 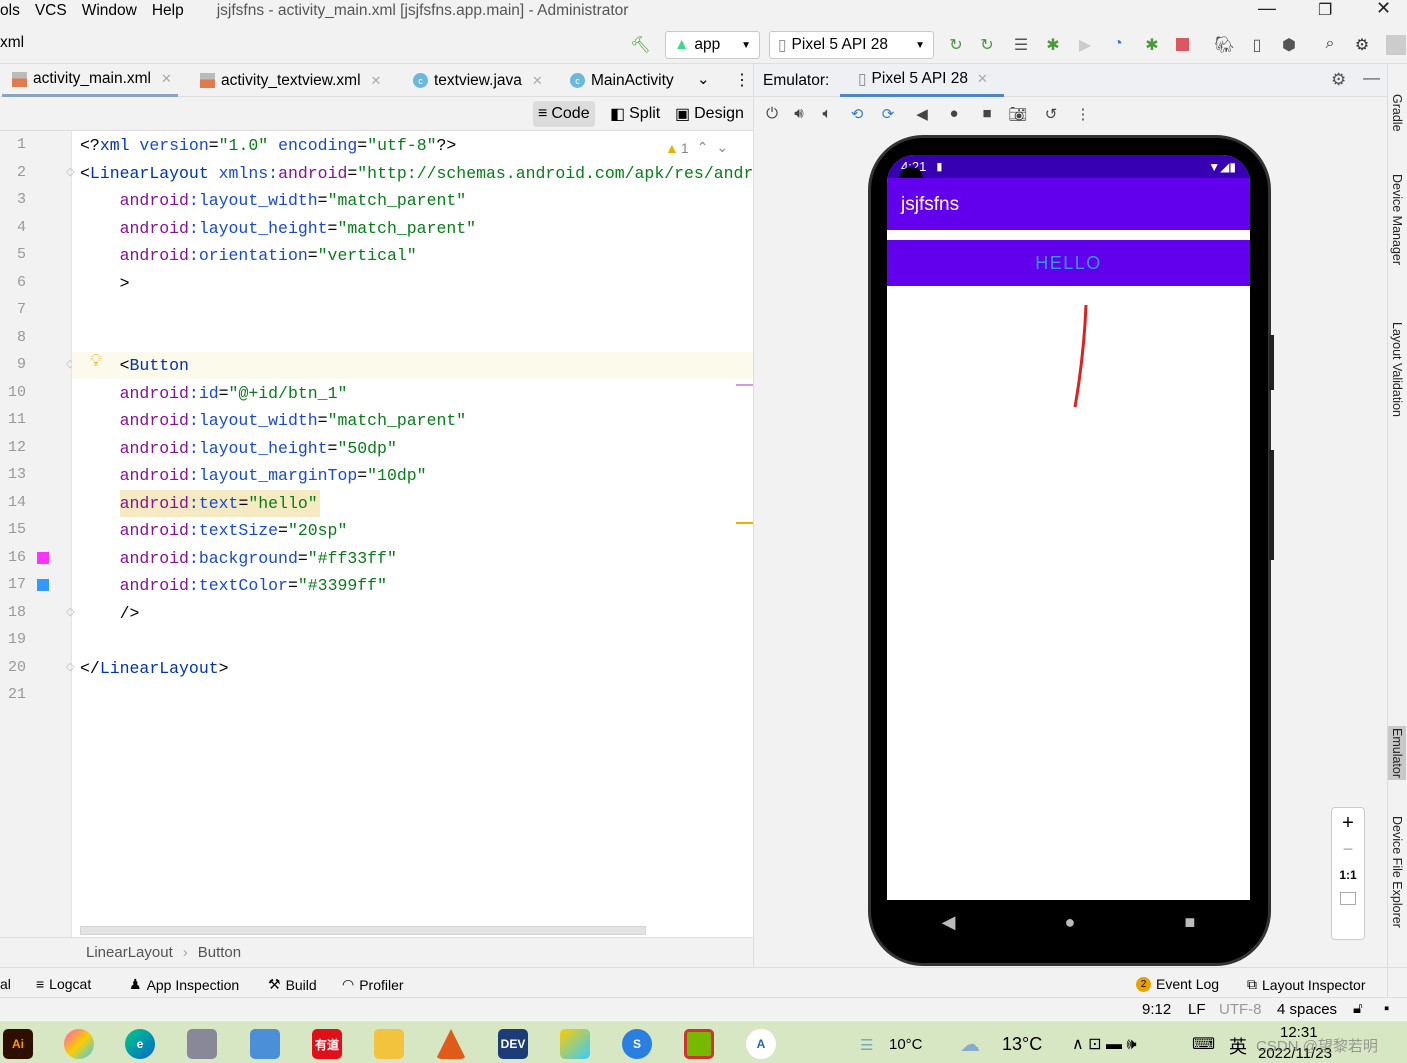 I want to click on sidebar-device-file-explorer: Device File Explorer, so click(x=1397, y=872).